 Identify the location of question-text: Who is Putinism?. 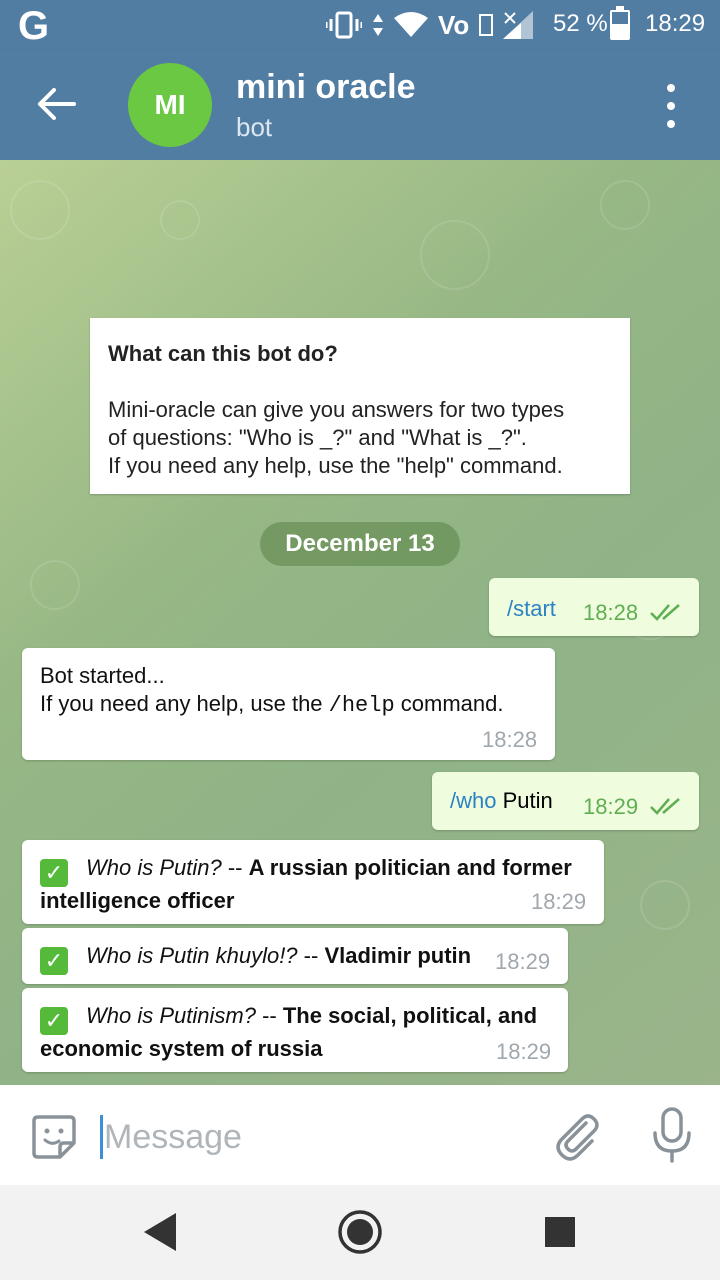
(171, 1015).